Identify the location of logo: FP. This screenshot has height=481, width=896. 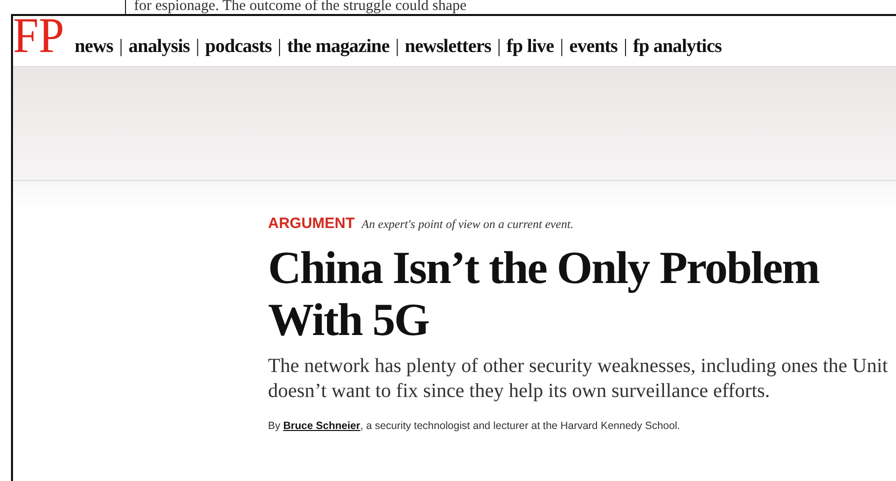
(38, 35).